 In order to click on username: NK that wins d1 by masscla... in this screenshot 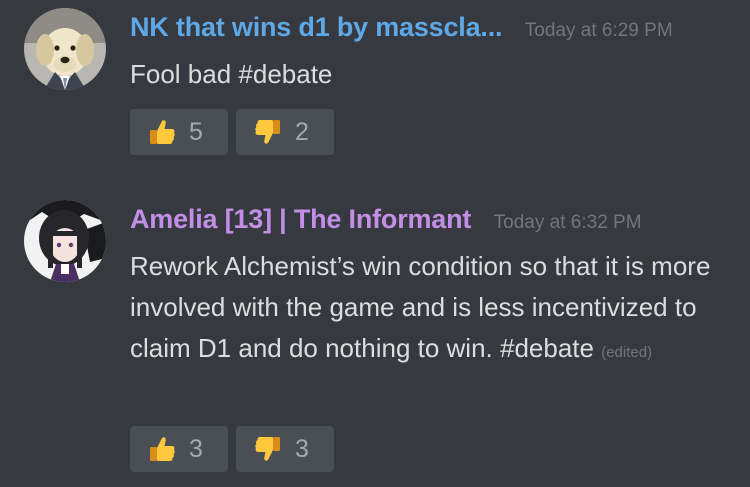, I will do `click(316, 27)`.